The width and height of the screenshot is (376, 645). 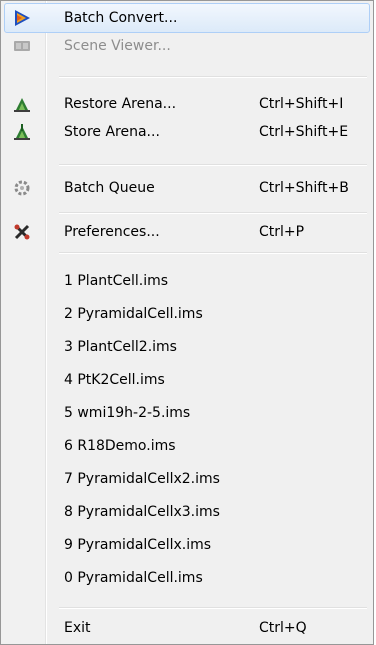 I want to click on recent-file-label: 2 PyramidalCell.ims, so click(x=133, y=314).